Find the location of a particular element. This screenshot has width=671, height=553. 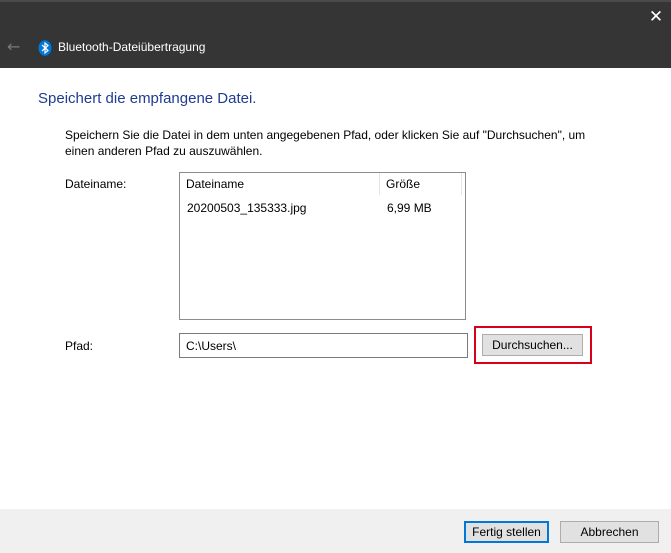

file-size: 6,99 MB is located at coordinates (409, 208).